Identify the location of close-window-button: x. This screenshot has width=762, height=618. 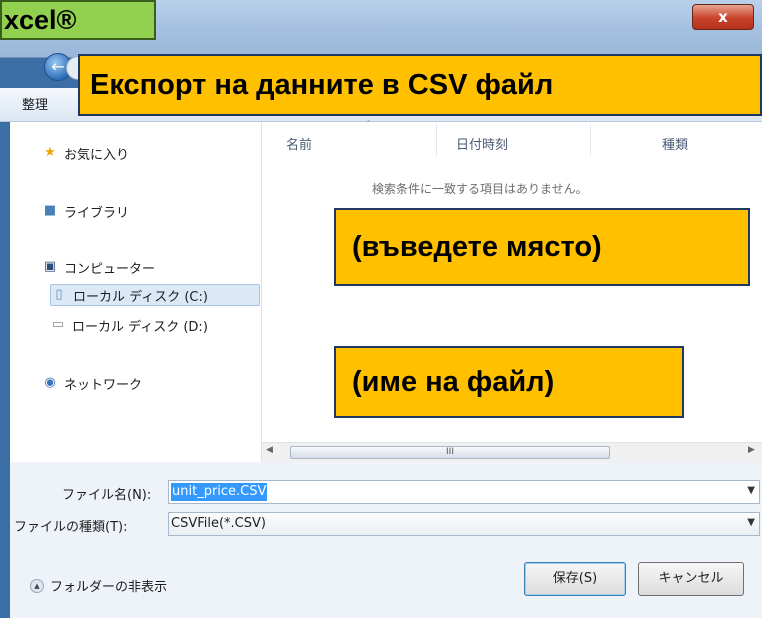
(723, 17).